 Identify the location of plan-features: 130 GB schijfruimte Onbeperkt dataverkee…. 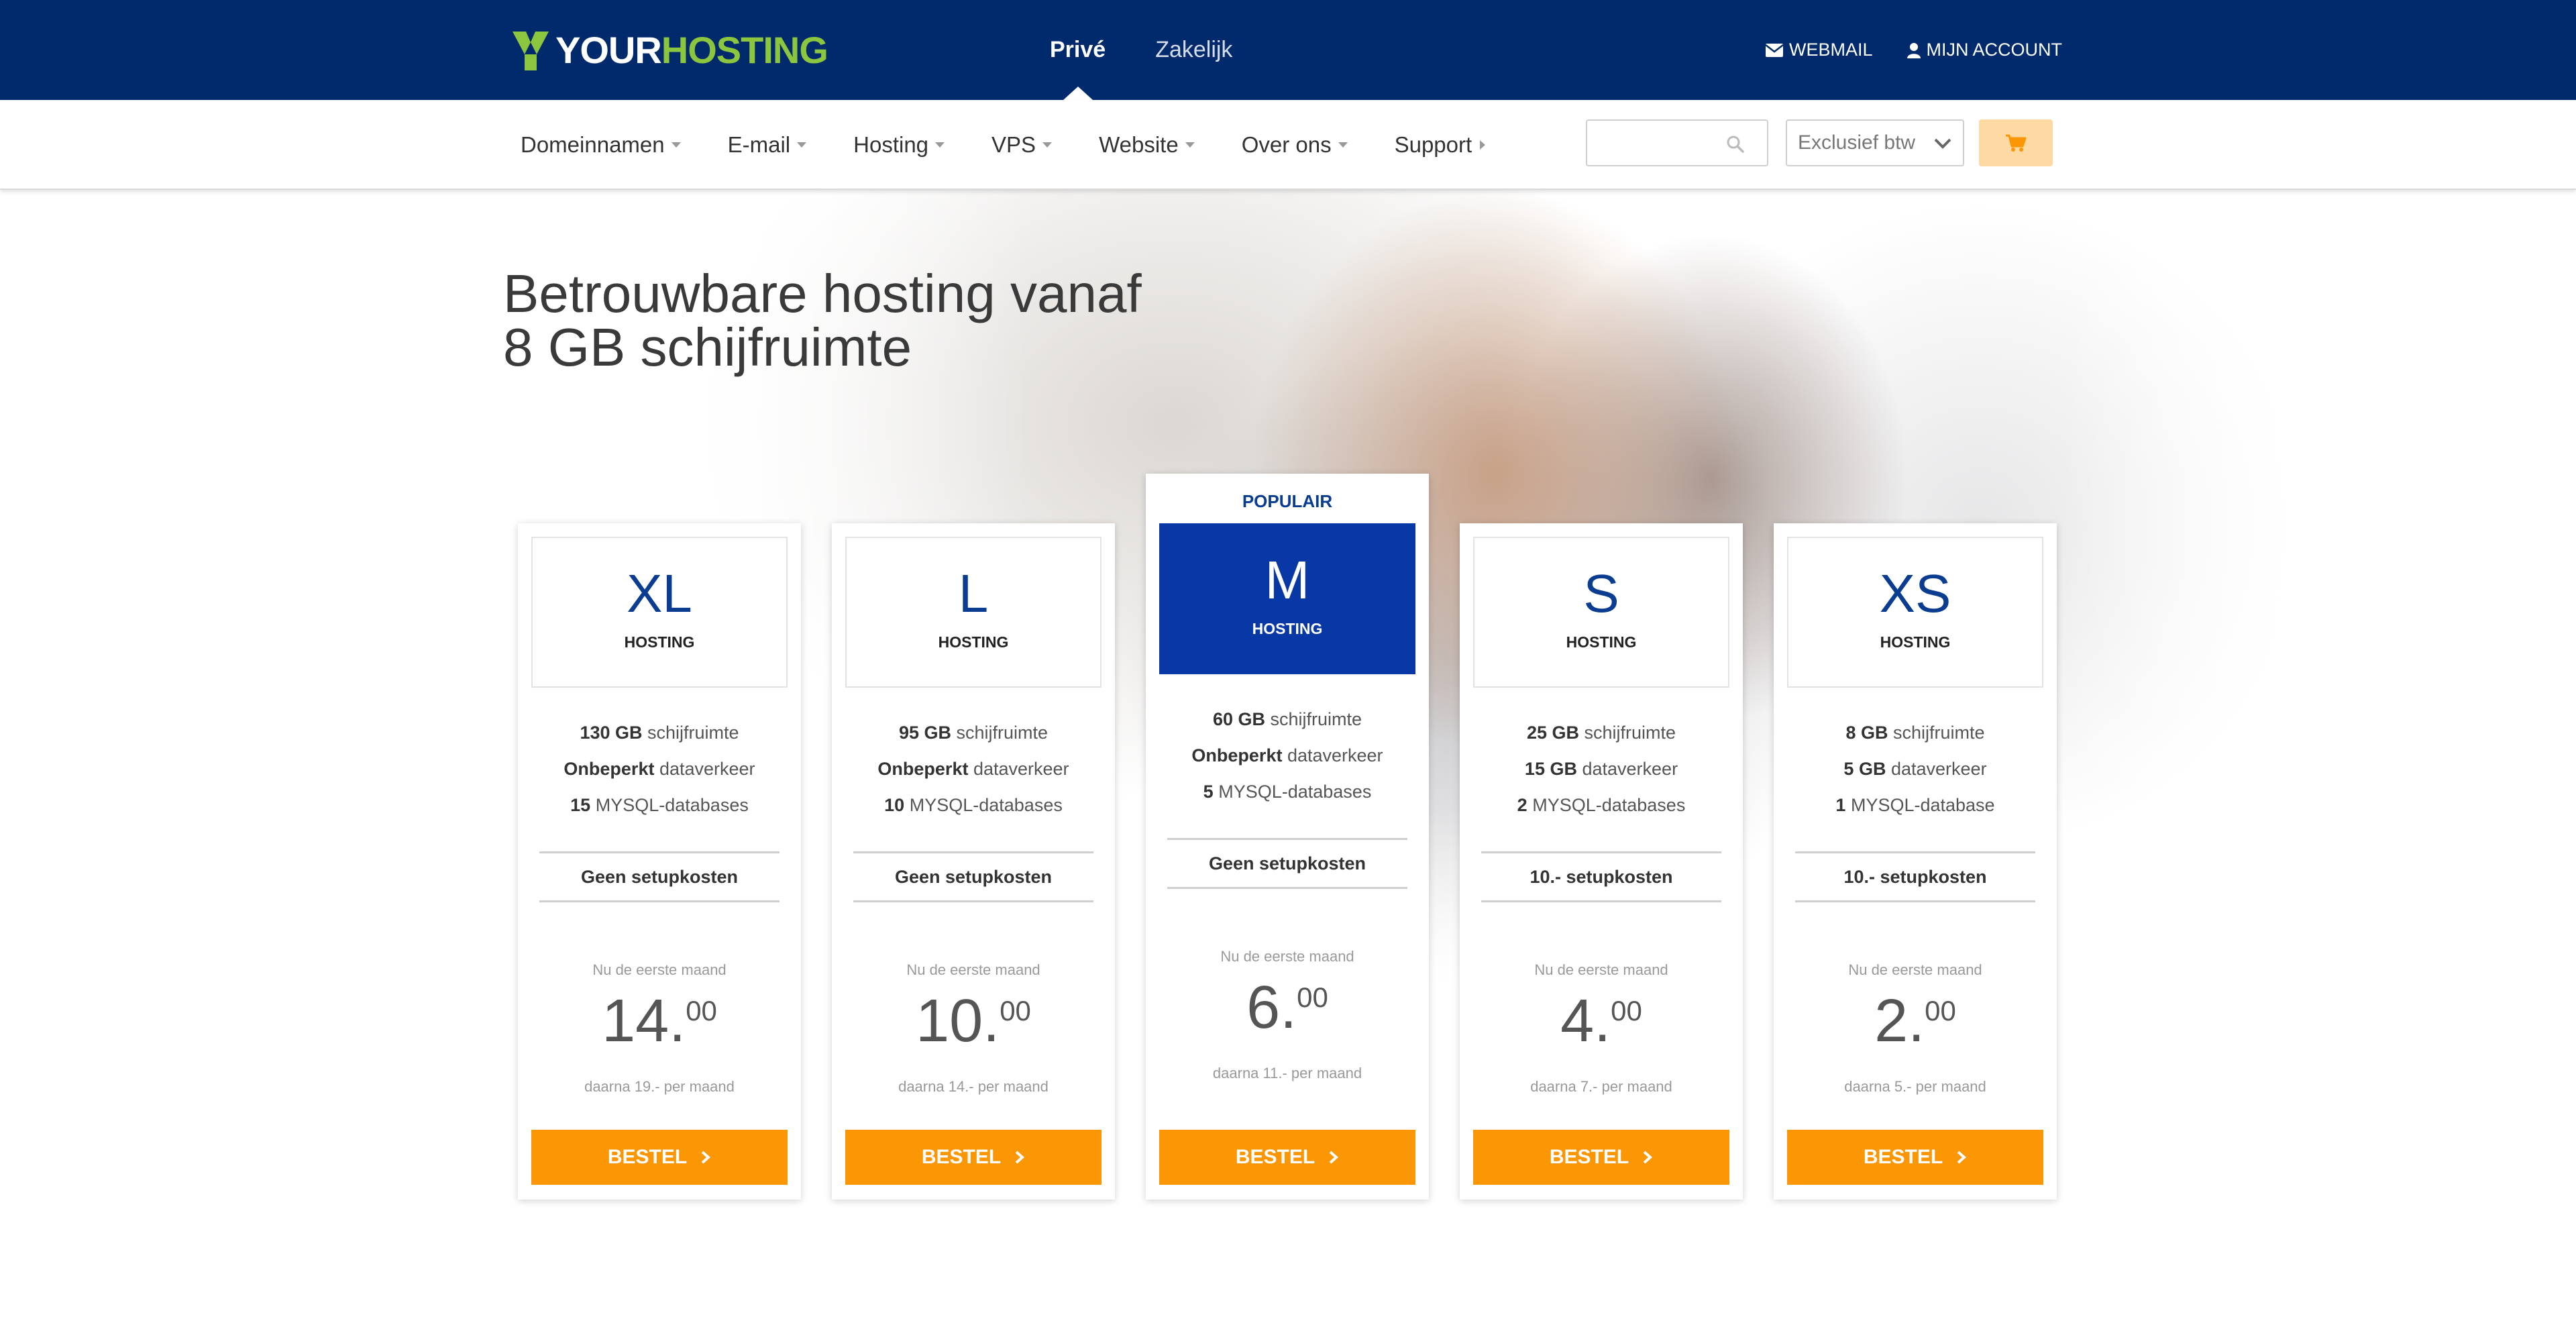
(659, 769).